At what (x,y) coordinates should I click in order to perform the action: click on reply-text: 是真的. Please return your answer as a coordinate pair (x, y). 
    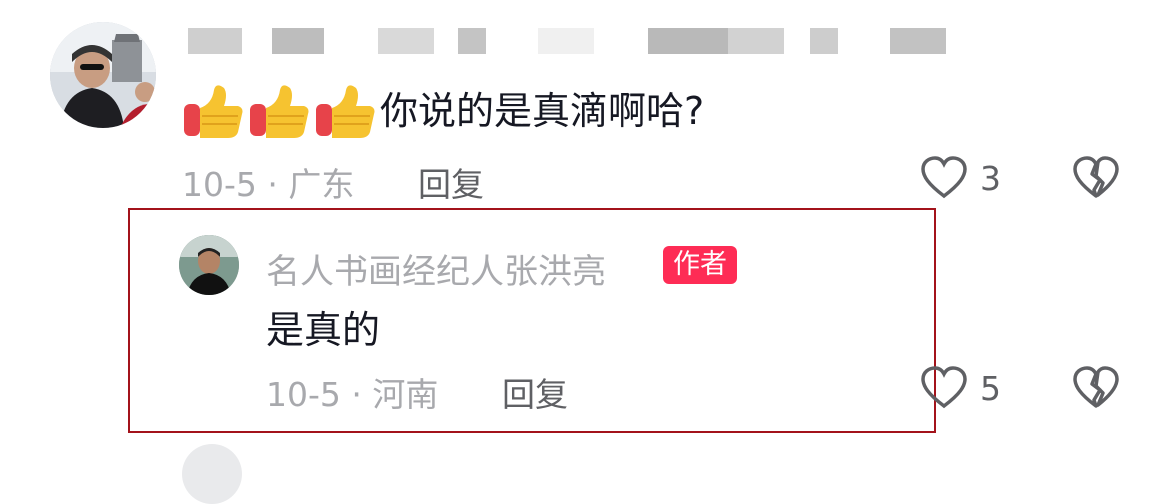
    Looking at the image, I should click on (323, 330).